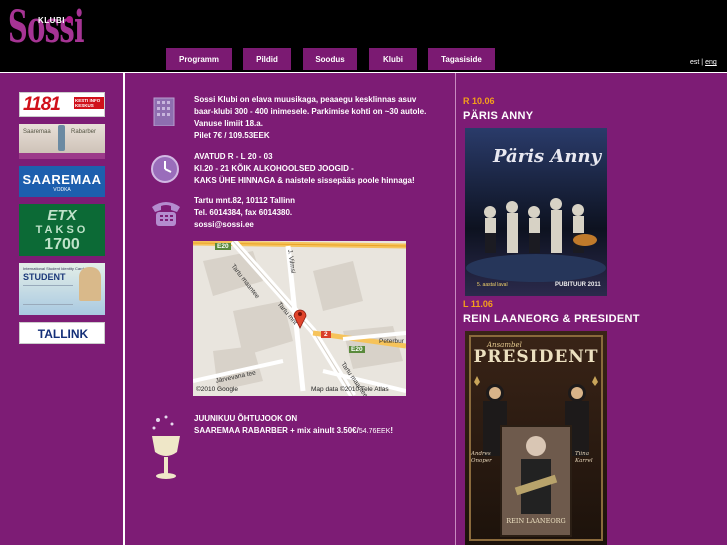 The width and height of the screenshot is (727, 545). I want to click on sponsor-saaremaa-rabarber-banner: Saaremaa Rabarber, so click(62, 141).